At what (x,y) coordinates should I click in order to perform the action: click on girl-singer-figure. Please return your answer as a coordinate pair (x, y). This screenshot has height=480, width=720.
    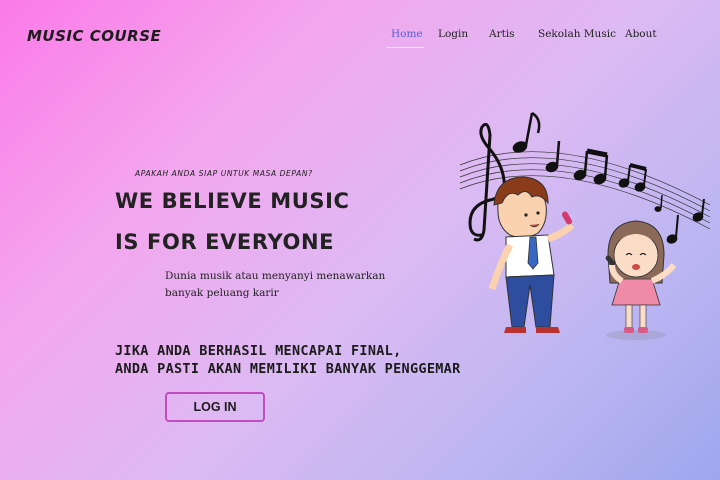
    Looking at the image, I should click on (641, 280).